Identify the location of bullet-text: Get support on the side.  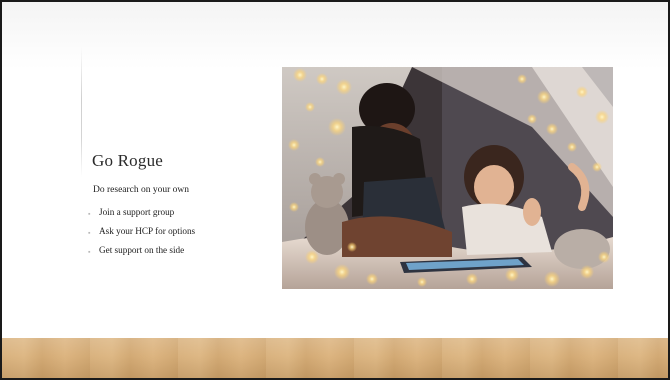
(142, 250).